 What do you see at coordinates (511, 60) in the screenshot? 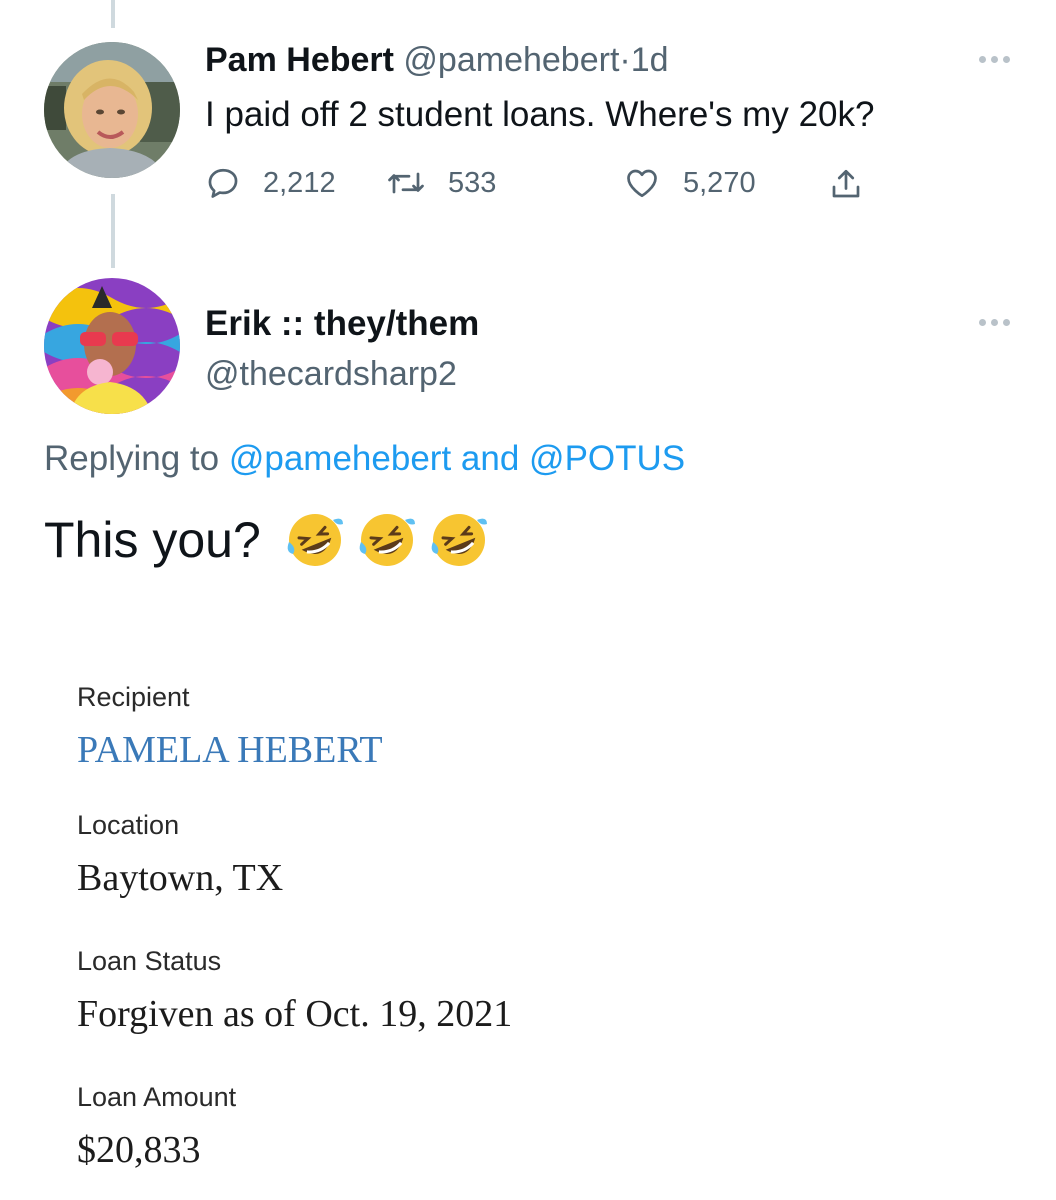
I see `tweet1-author-handle: @pamehebert` at bounding box center [511, 60].